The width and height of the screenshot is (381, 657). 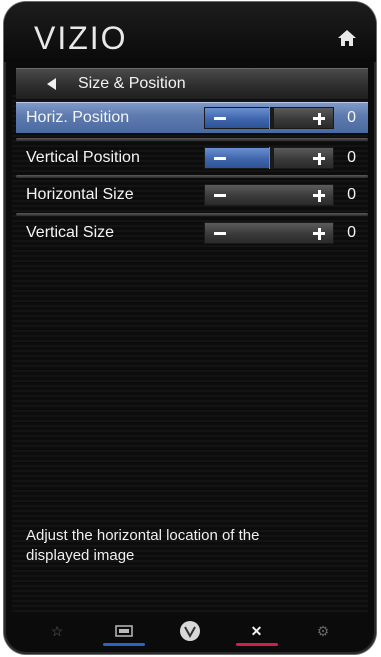 What do you see at coordinates (269, 233) in the screenshot?
I see `vertical-size-slider` at bounding box center [269, 233].